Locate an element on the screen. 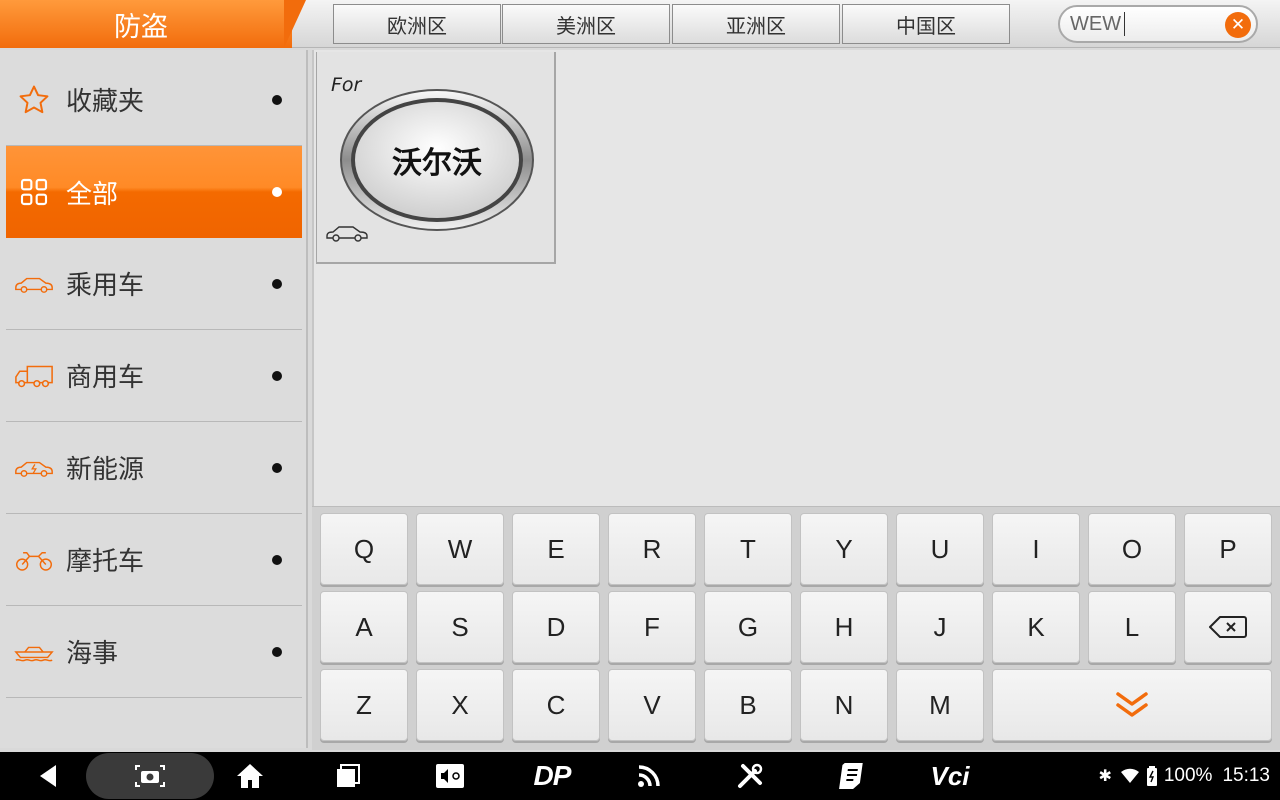  key-a: A is located at coordinates (364, 627).